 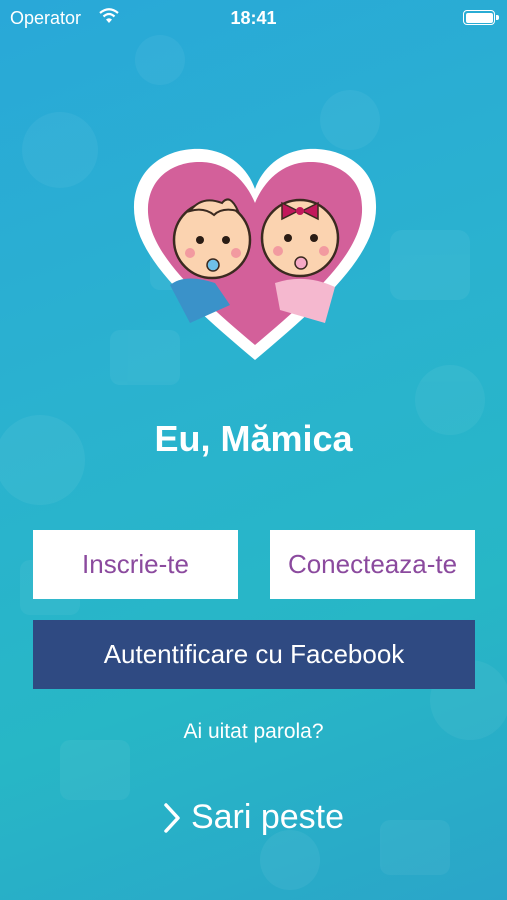 What do you see at coordinates (135, 564) in the screenshot?
I see `signup-button: Inscrie-te` at bounding box center [135, 564].